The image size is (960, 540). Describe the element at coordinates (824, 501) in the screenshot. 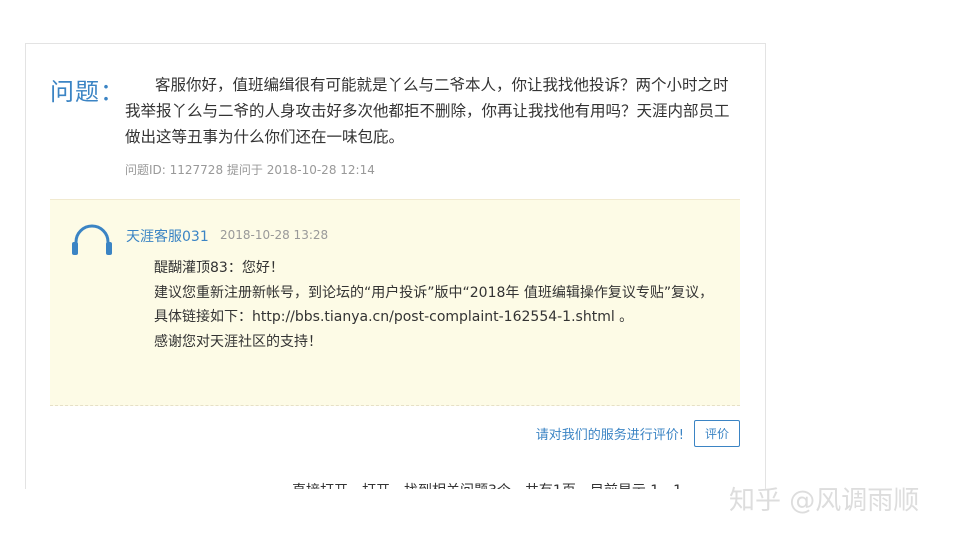

I see `watermark: 知乎 @风调雨顺` at that location.